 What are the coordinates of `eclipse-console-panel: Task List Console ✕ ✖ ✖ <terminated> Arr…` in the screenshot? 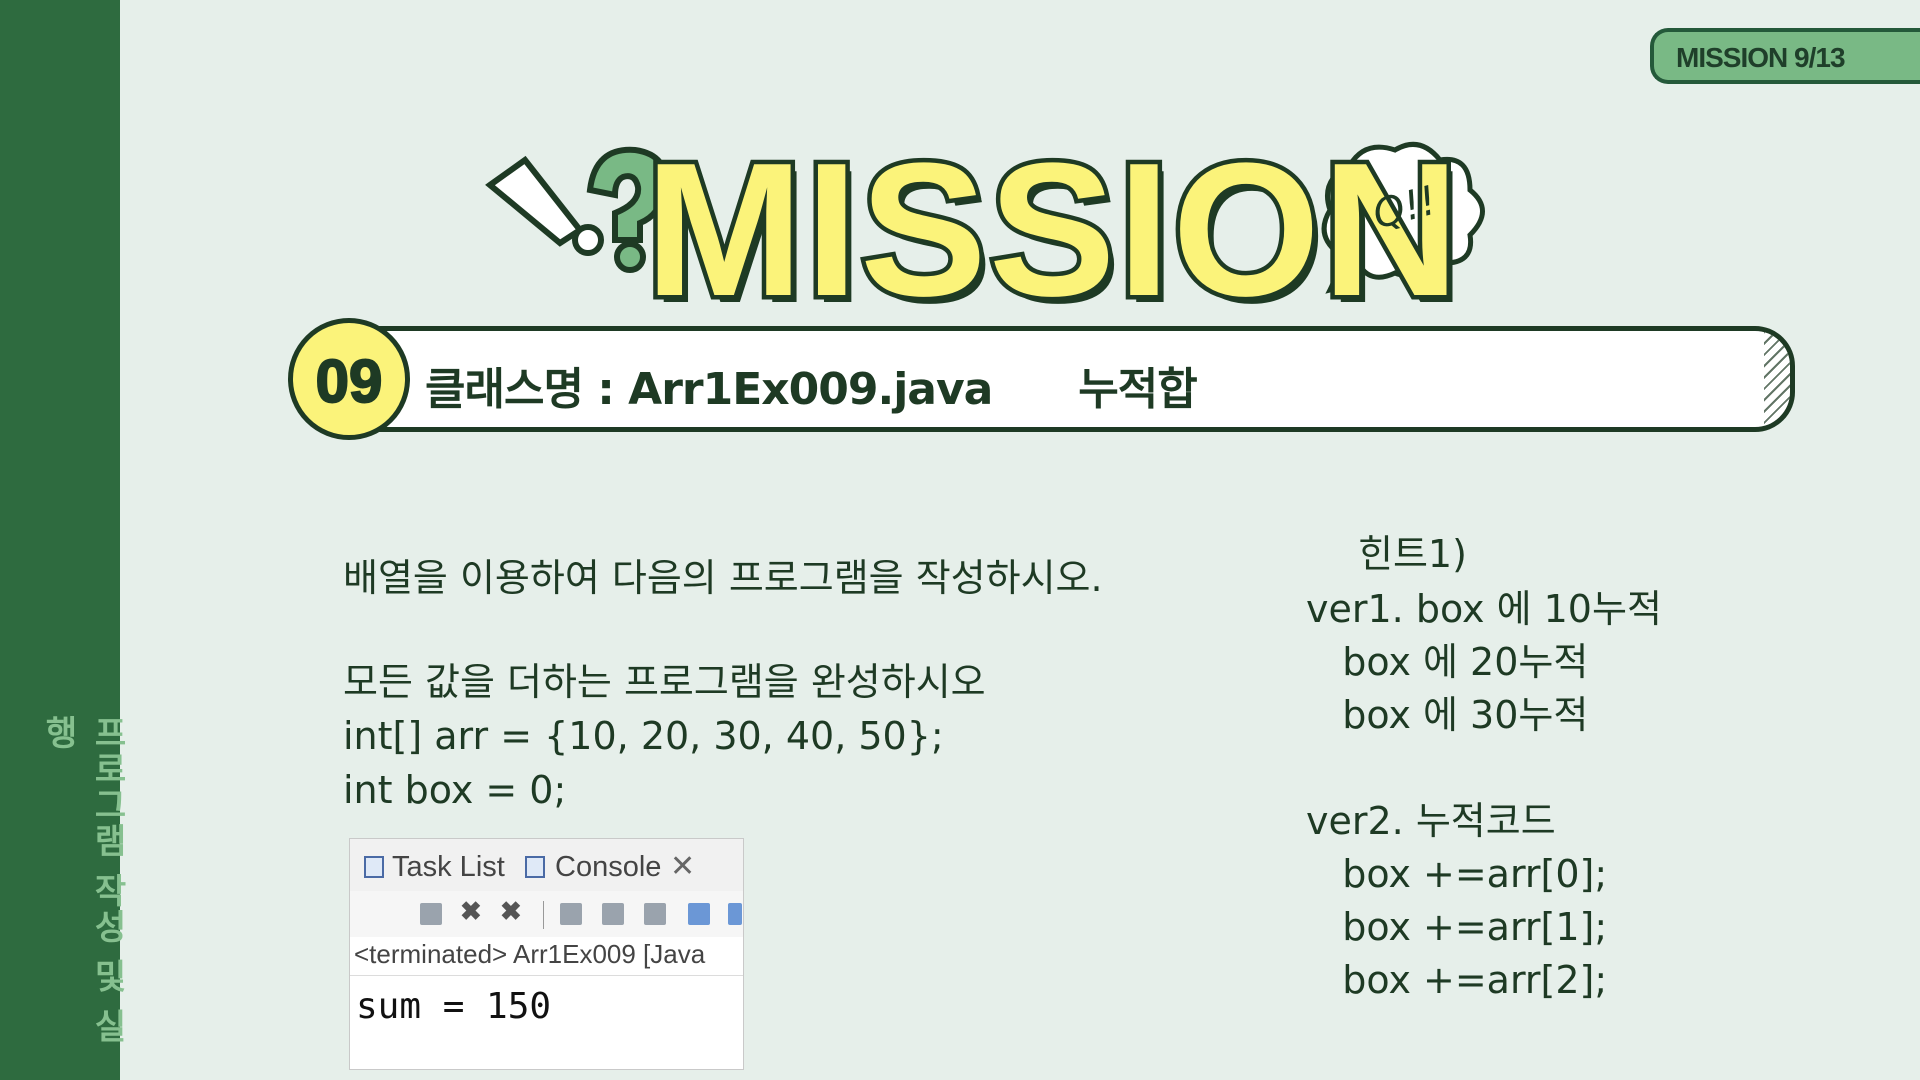 It's located at (546, 954).